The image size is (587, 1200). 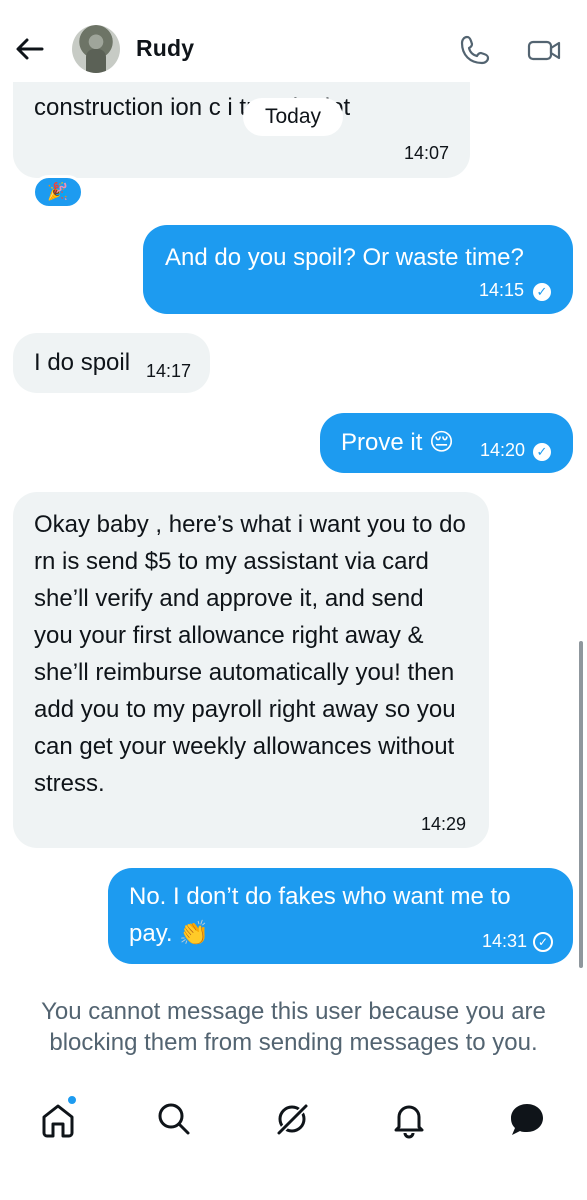 I want to click on bottom-navigation, so click(x=293, y=1135).